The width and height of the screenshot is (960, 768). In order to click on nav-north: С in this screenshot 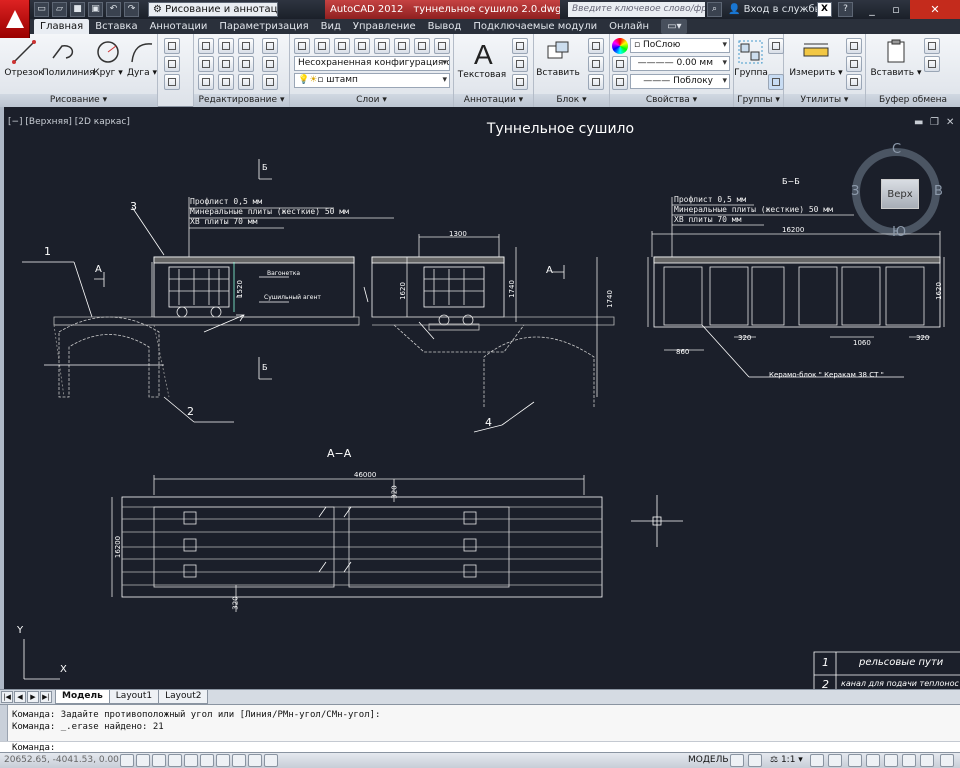, I will do `click(896, 149)`.